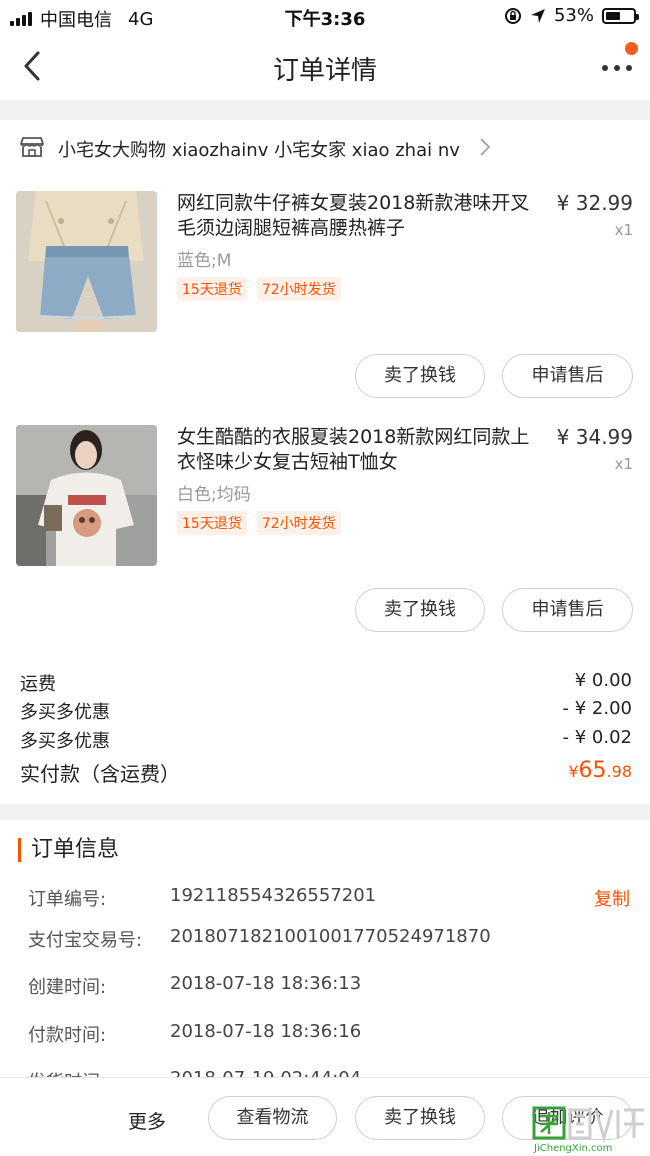  What do you see at coordinates (67, 899) in the screenshot?
I see `info-key: 订单编号:` at bounding box center [67, 899].